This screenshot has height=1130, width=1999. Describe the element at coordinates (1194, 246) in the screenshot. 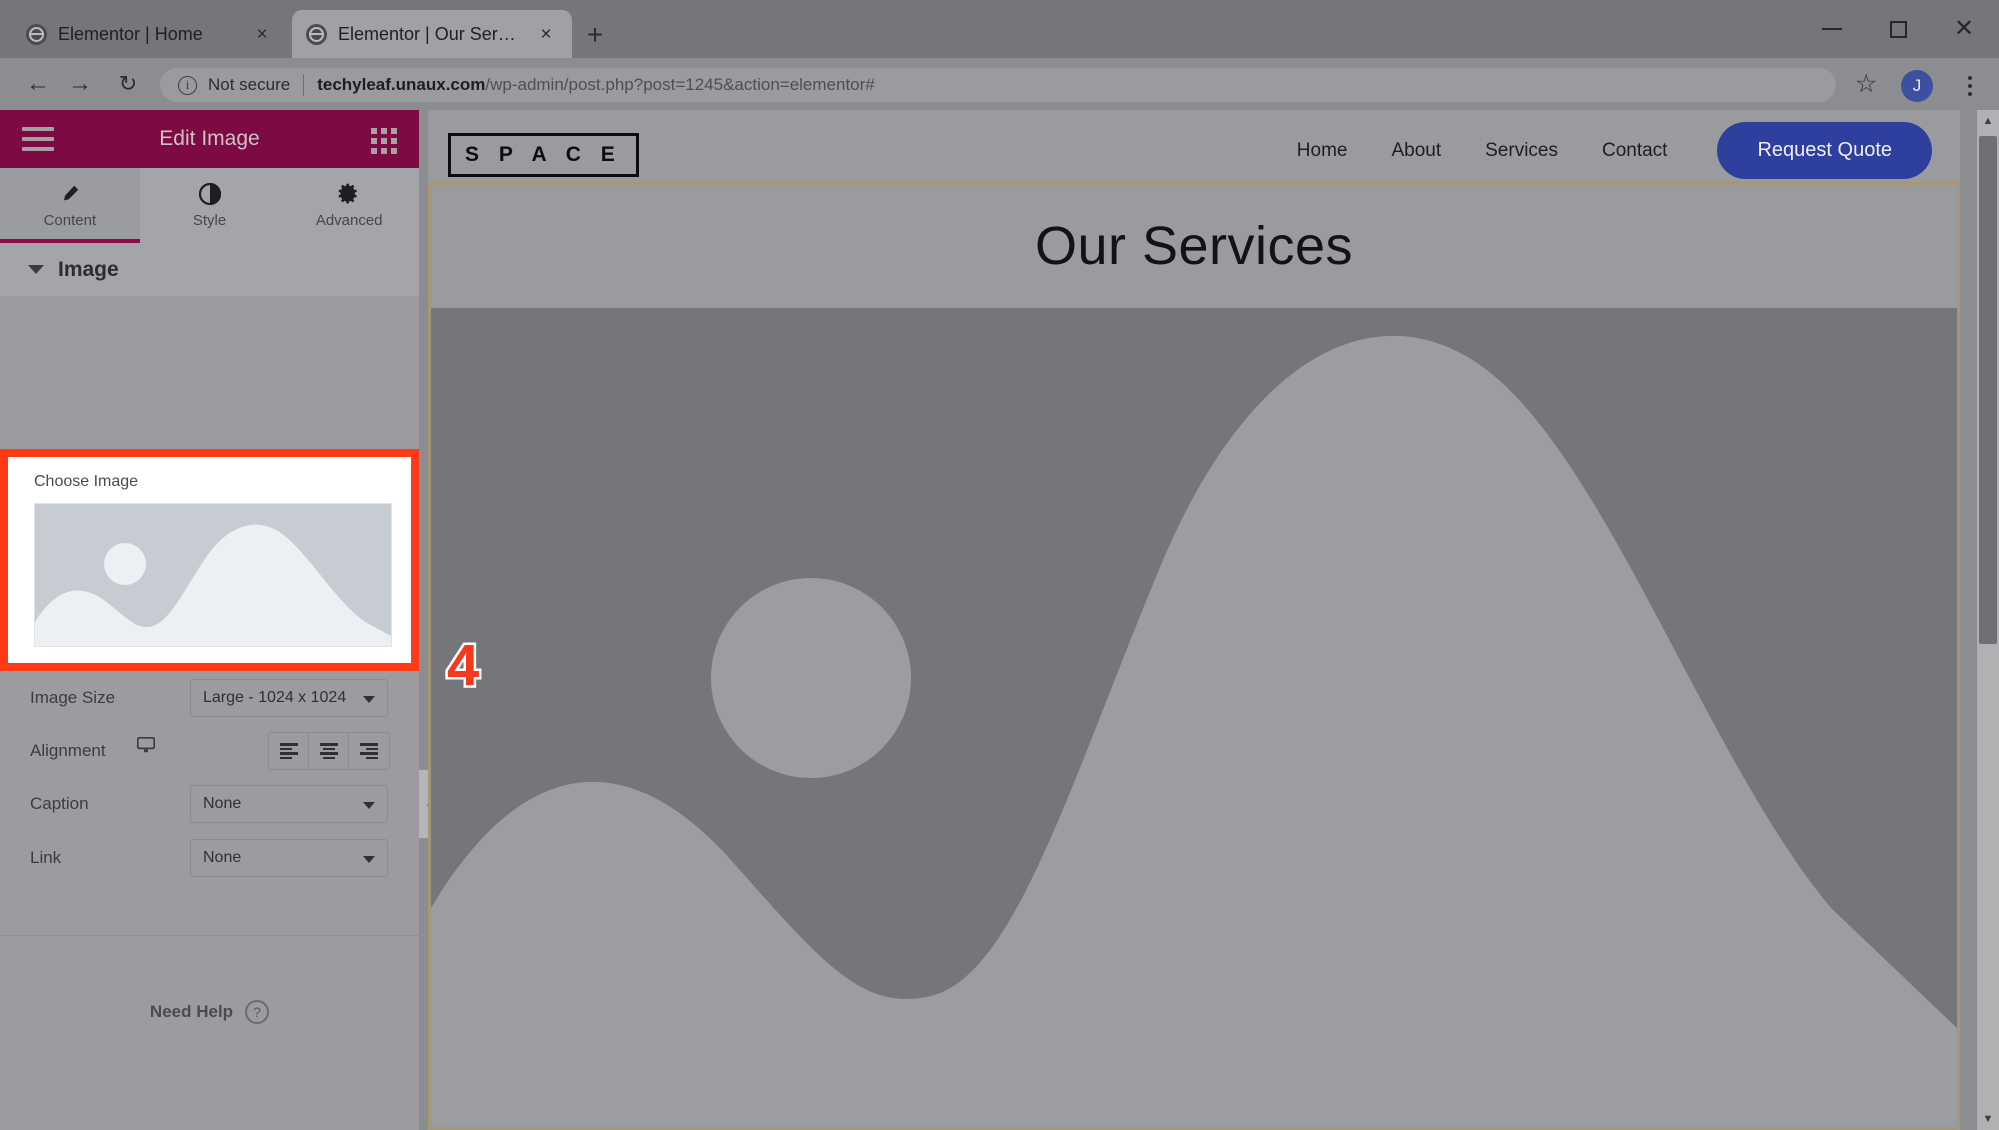

I see `page-title: Our Services` at that location.